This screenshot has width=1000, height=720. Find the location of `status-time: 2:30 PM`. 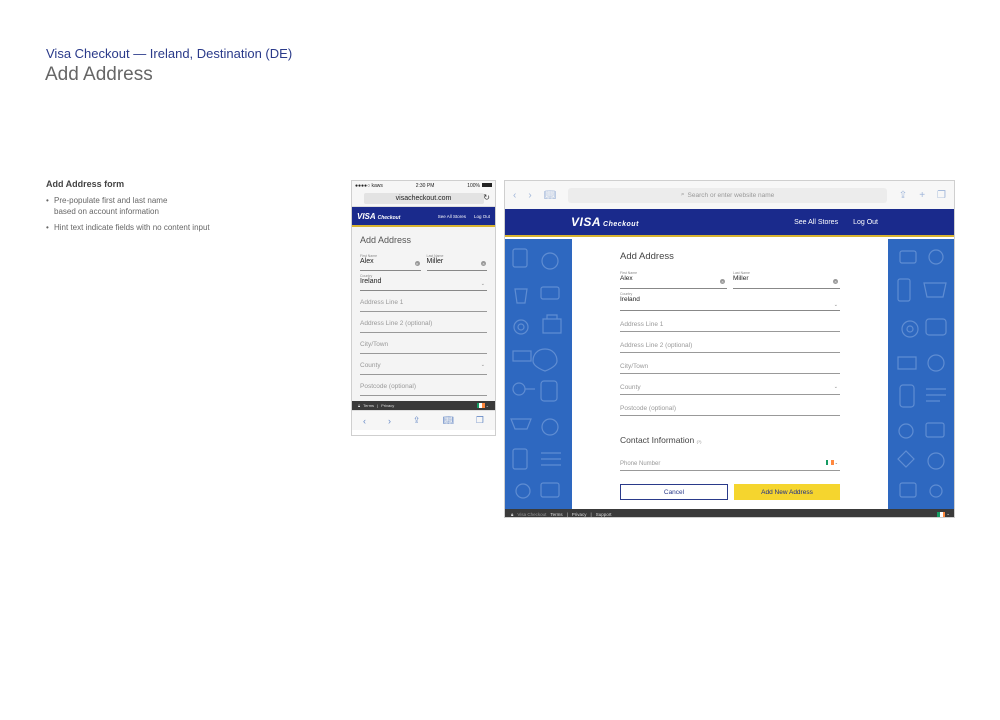

status-time: 2:30 PM is located at coordinates (425, 185).